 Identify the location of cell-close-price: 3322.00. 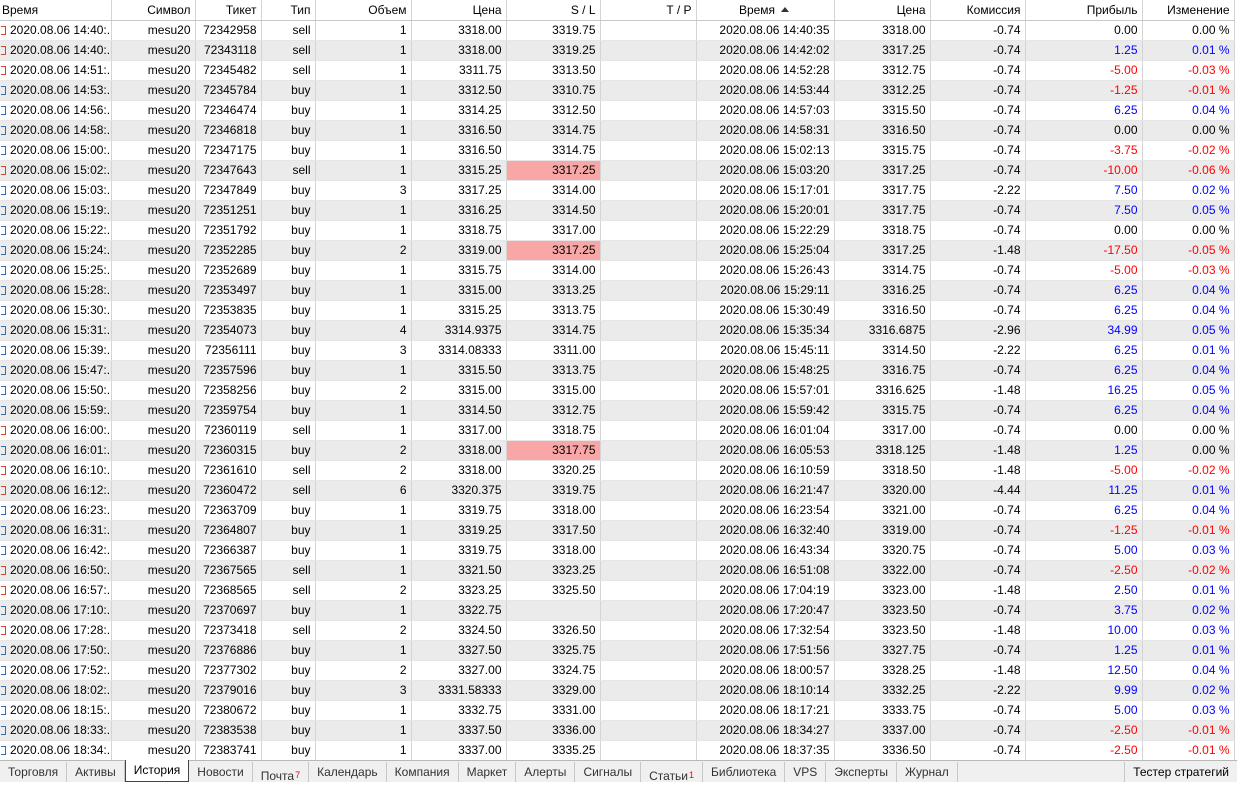
(882, 570).